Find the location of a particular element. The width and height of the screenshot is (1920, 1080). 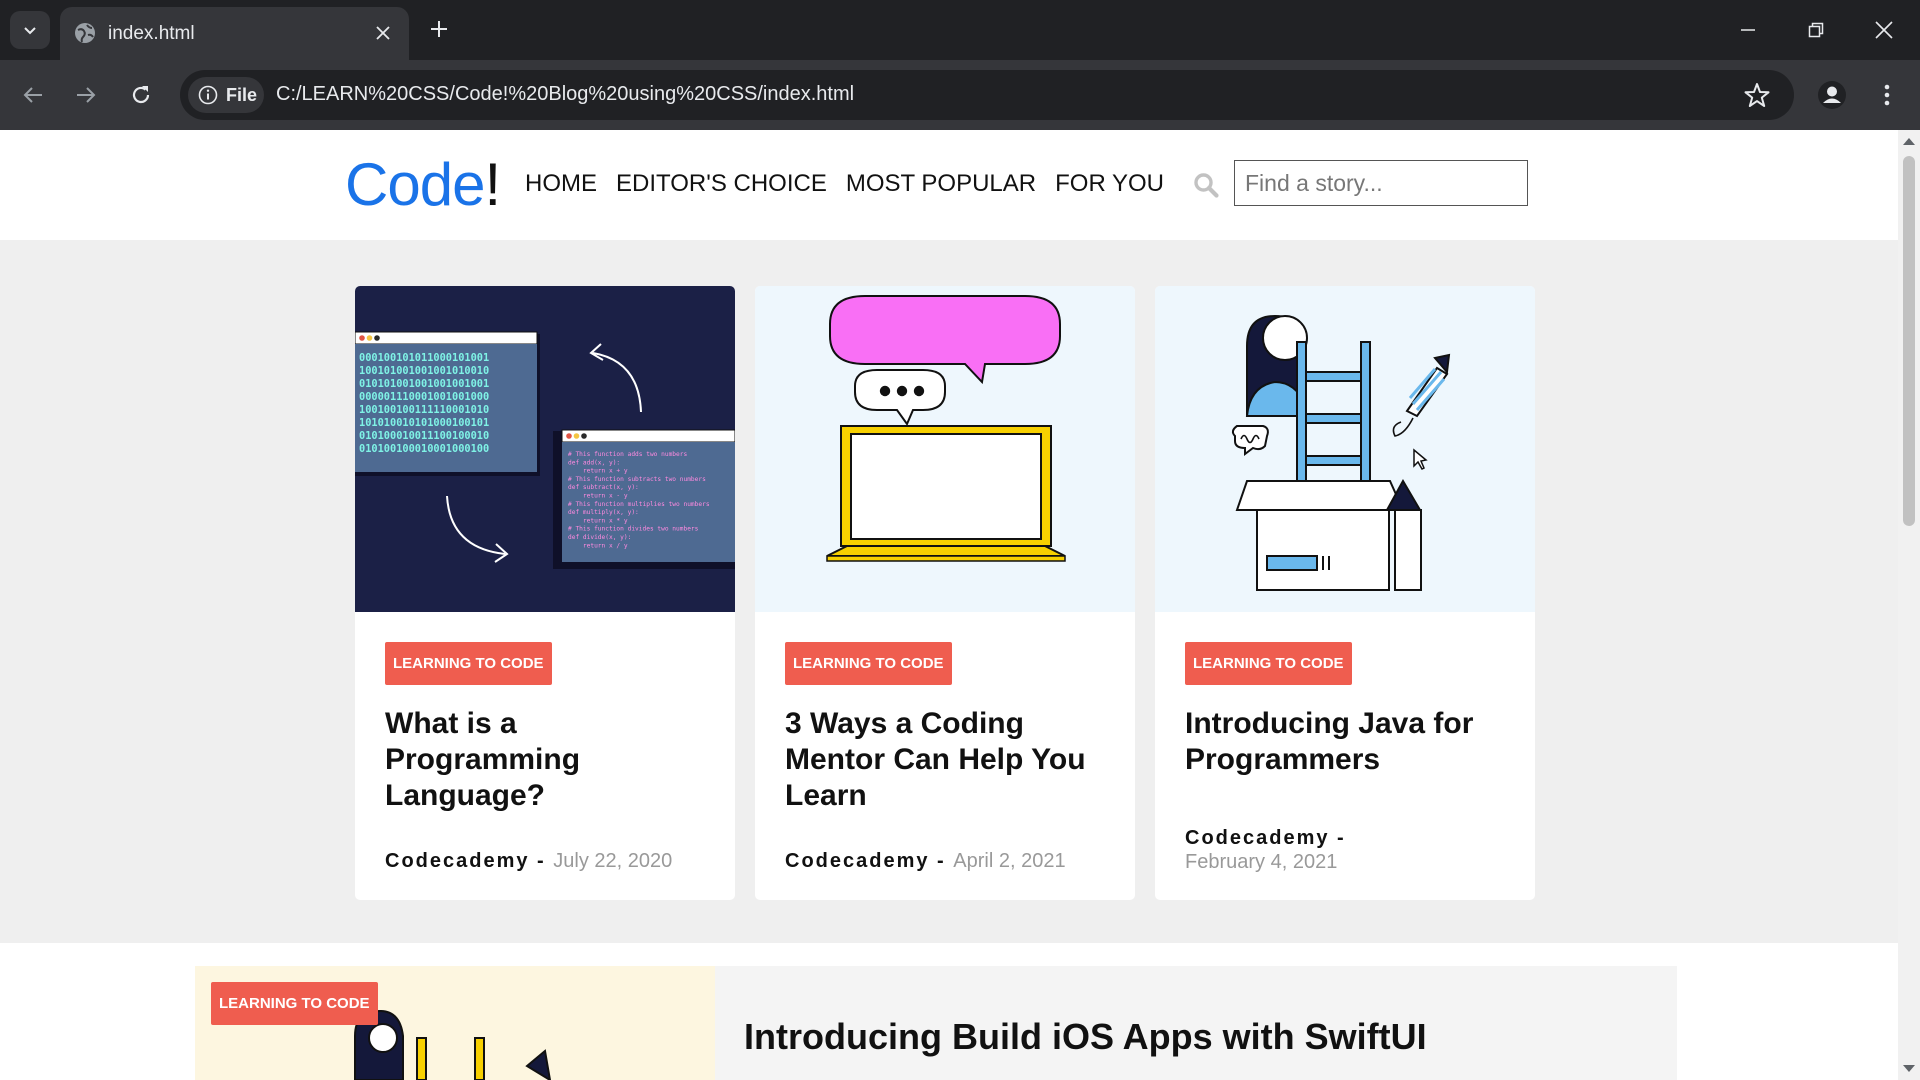

logo-exclamation: ! is located at coordinates (492, 184).